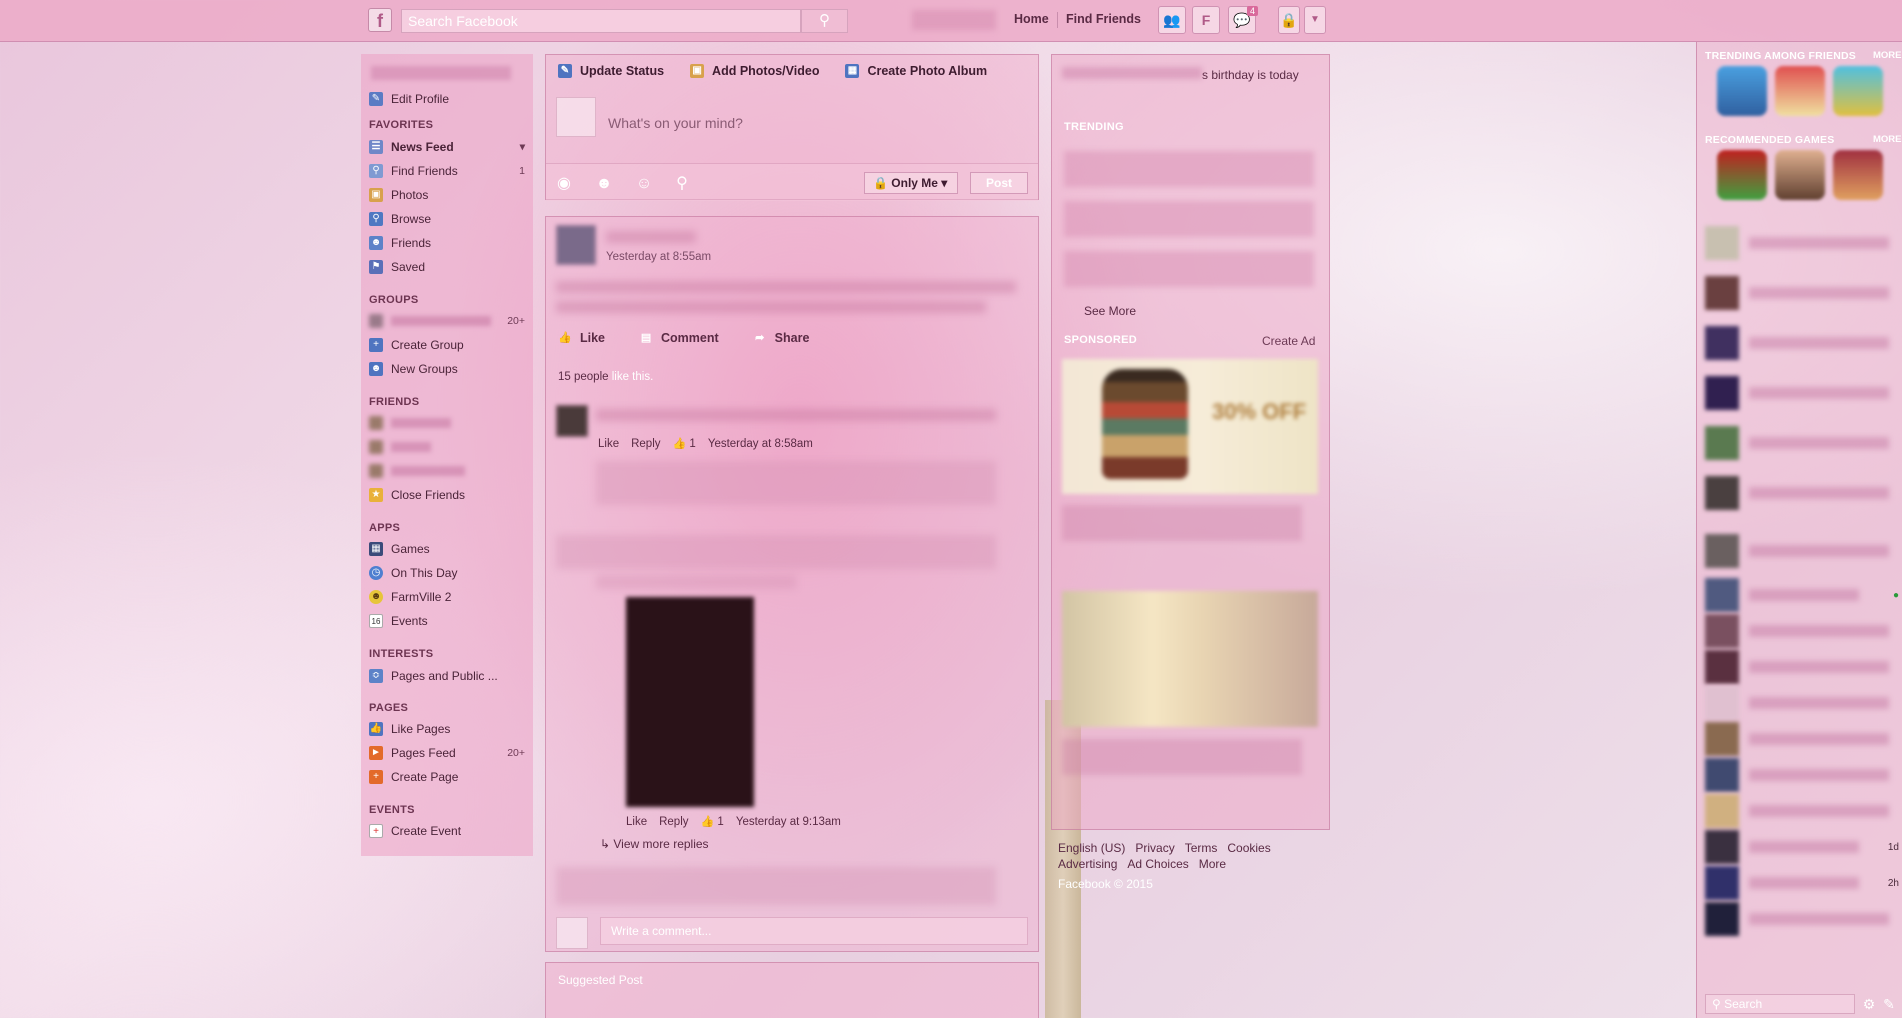  Describe the element at coordinates (1887, 139) in the screenshot. I see `recommended-more-link: MORE` at that location.